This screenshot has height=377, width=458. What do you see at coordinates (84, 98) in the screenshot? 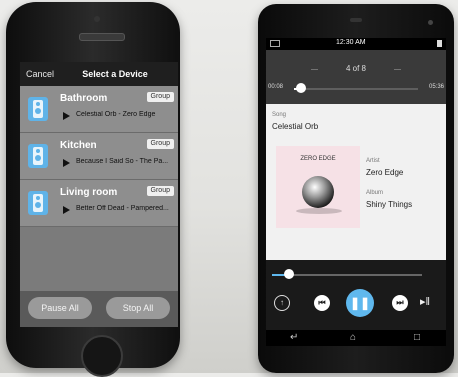
I see `device-name: Bathroom` at bounding box center [84, 98].